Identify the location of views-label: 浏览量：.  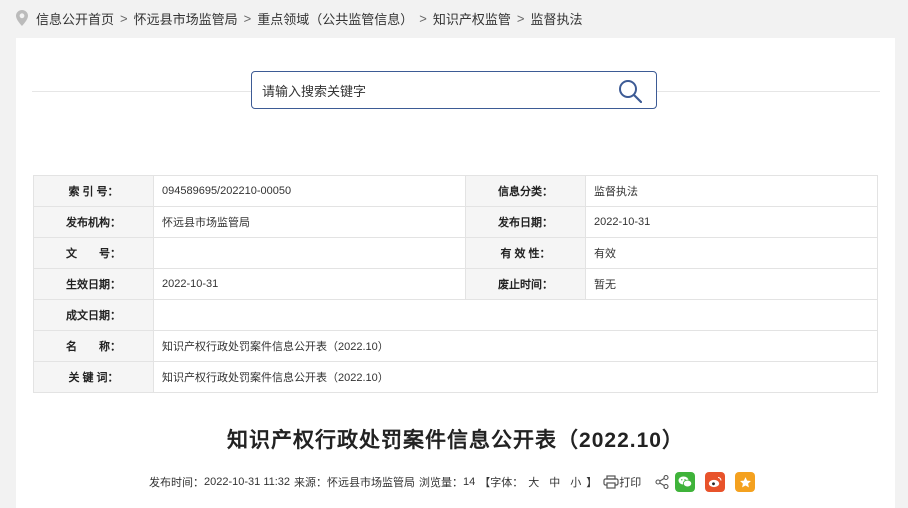
(441, 483).